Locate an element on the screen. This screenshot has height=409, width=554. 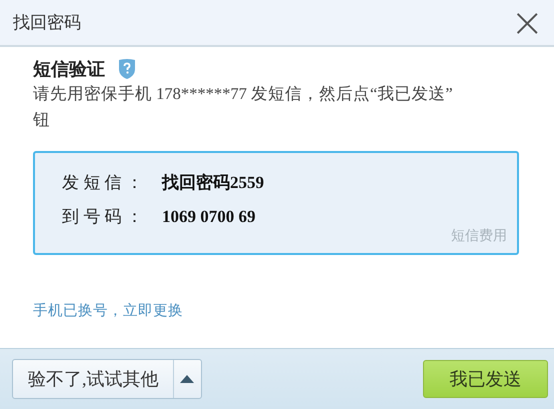
field-value: 1069 0700 69 is located at coordinates (209, 217).